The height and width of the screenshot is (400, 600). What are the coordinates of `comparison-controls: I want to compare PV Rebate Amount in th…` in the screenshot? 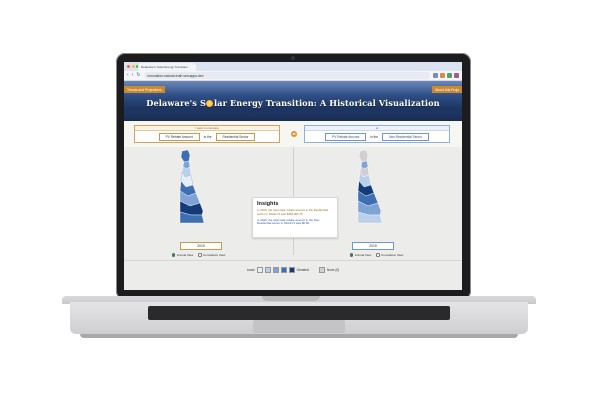 It's located at (293, 134).